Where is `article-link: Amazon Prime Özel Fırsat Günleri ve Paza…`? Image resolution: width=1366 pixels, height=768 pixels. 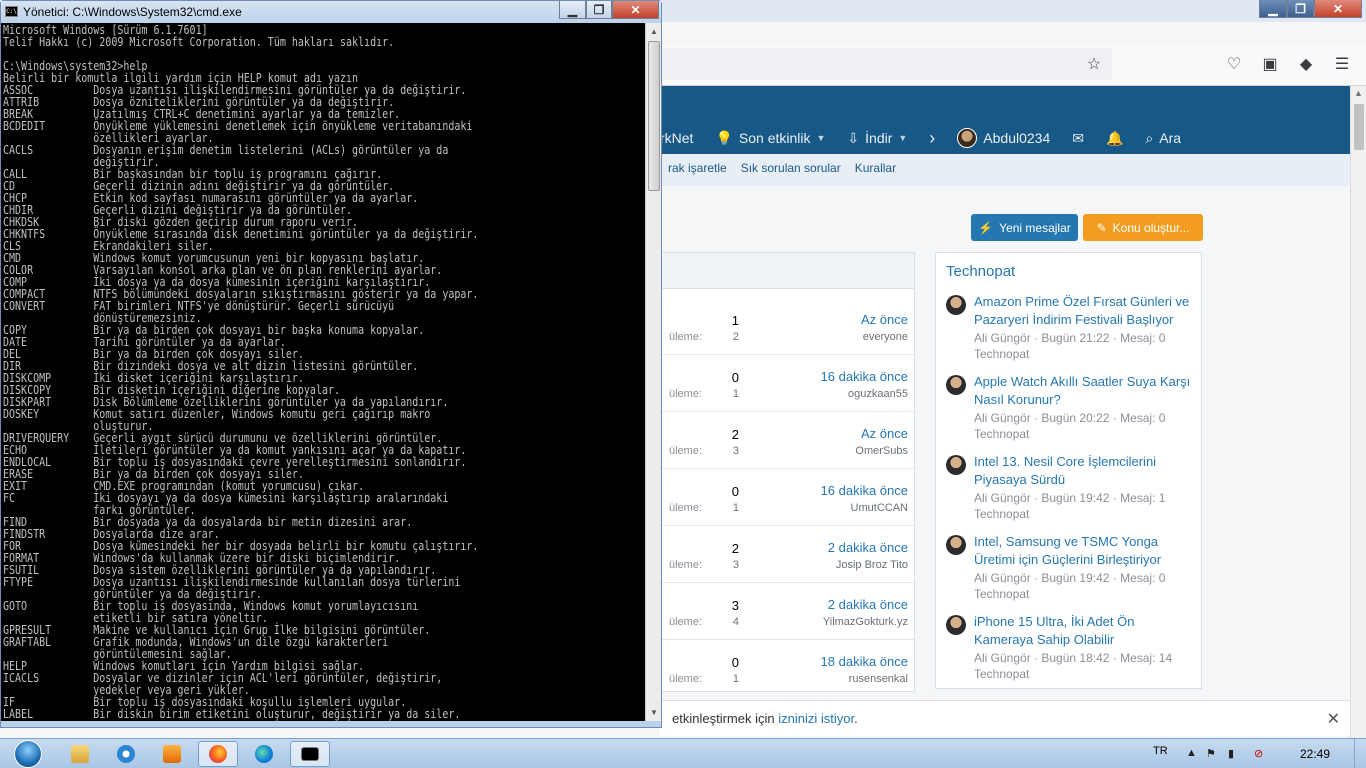
article-link: Amazon Prime Özel Fırsat Günleri ve Paza… is located at coordinates (1084, 311).